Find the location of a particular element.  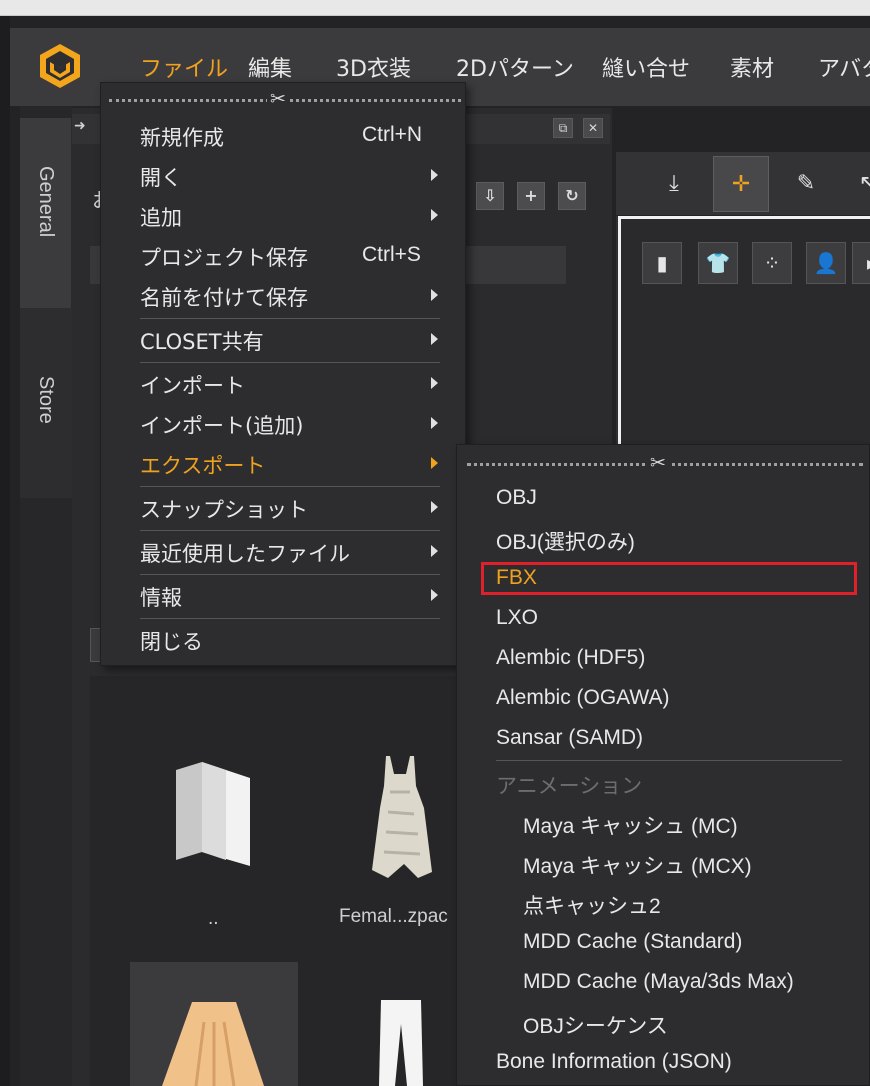

export-menu-item-9: Maya キャッシュ (MCX) is located at coordinates (637, 865).